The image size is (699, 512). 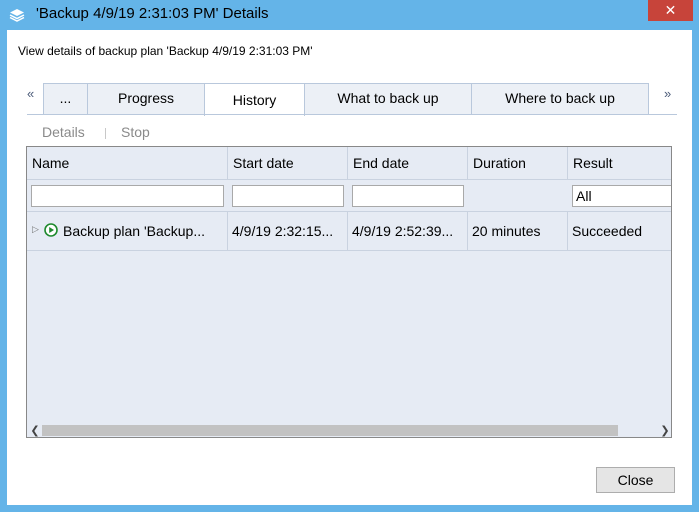 I want to click on window-title: 'Backup 4/9/19 2:31:03 PM' Details, so click(x=152, y=13).